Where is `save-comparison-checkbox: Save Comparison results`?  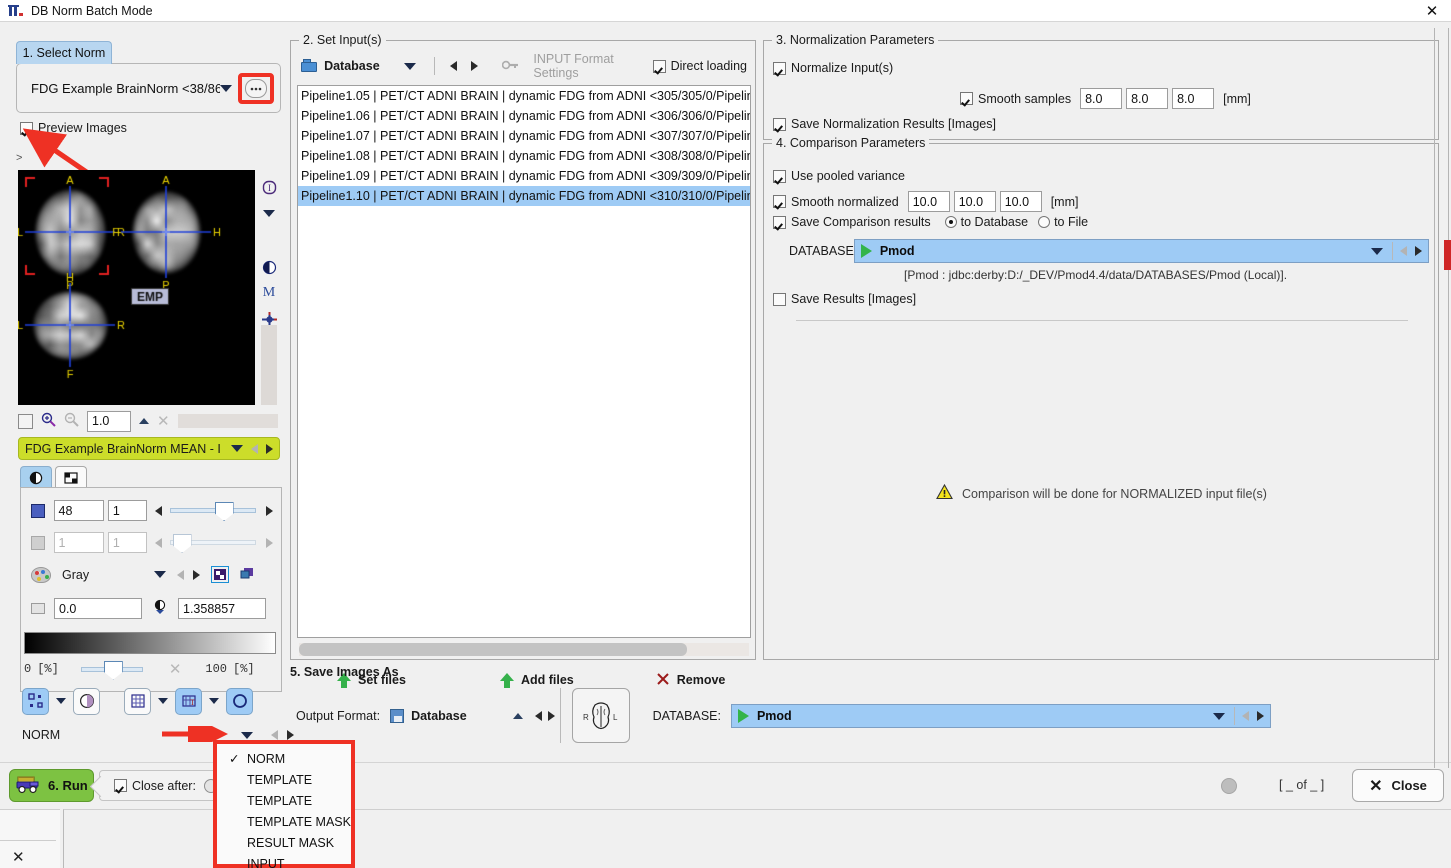
save-comparison-checkbox: Save Comparison results is located at coordinates (852, 222).